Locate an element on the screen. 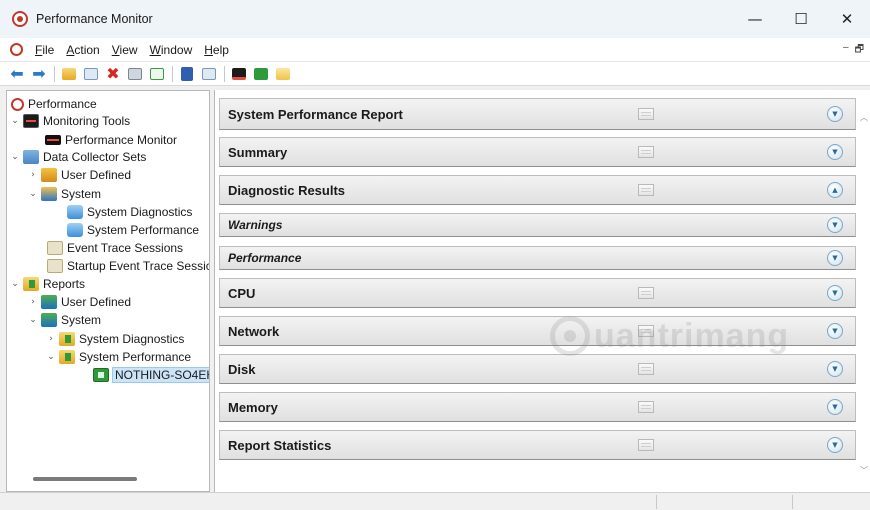 This screenshot has width=870, height=510. tree-item-rep-system-performance: ⌄ System Performance is located at coordinates (118, 357).